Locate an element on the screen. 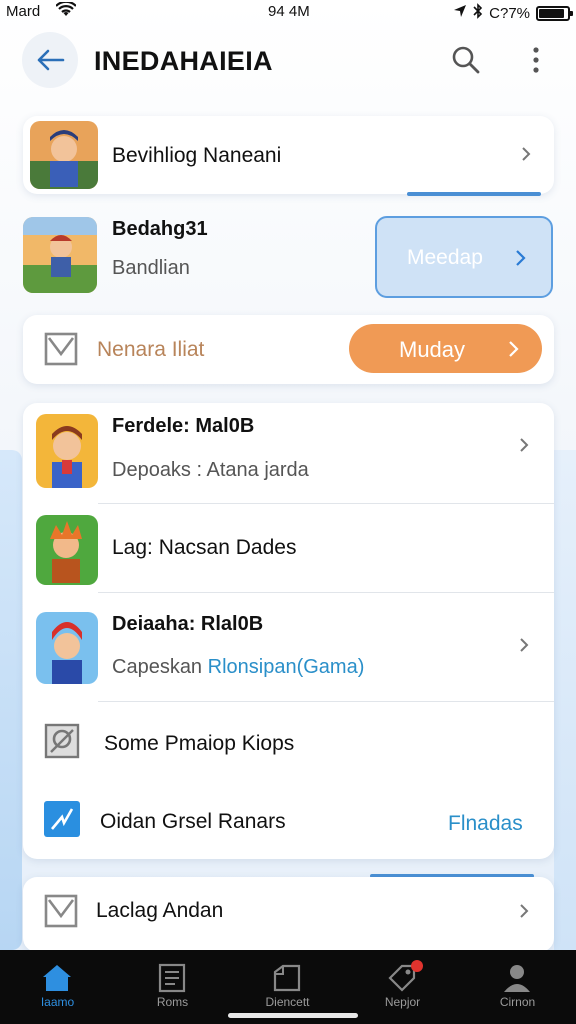 The height and width of the screenshot is (1024, 576). list-icon is located at coordinates (172, 978).